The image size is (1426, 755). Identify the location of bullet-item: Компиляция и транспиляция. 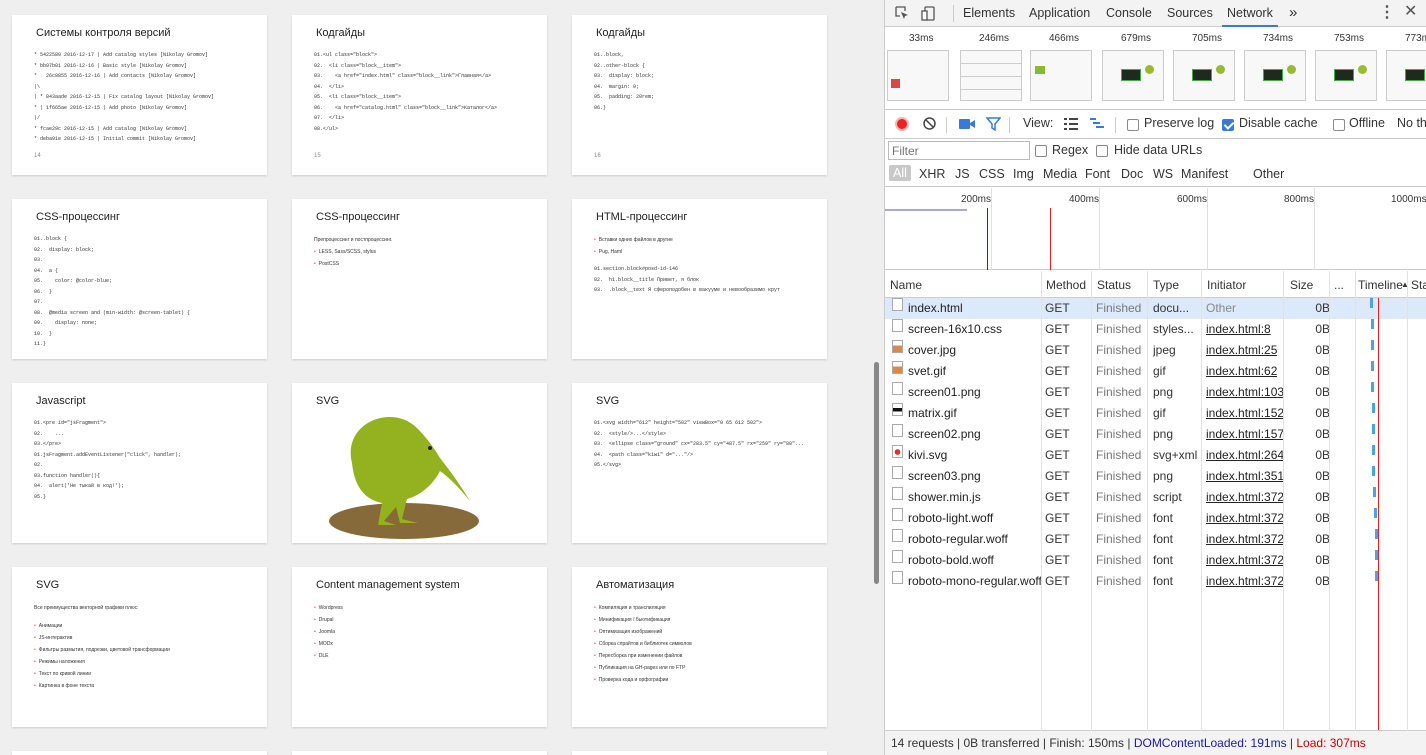
(710, 608).